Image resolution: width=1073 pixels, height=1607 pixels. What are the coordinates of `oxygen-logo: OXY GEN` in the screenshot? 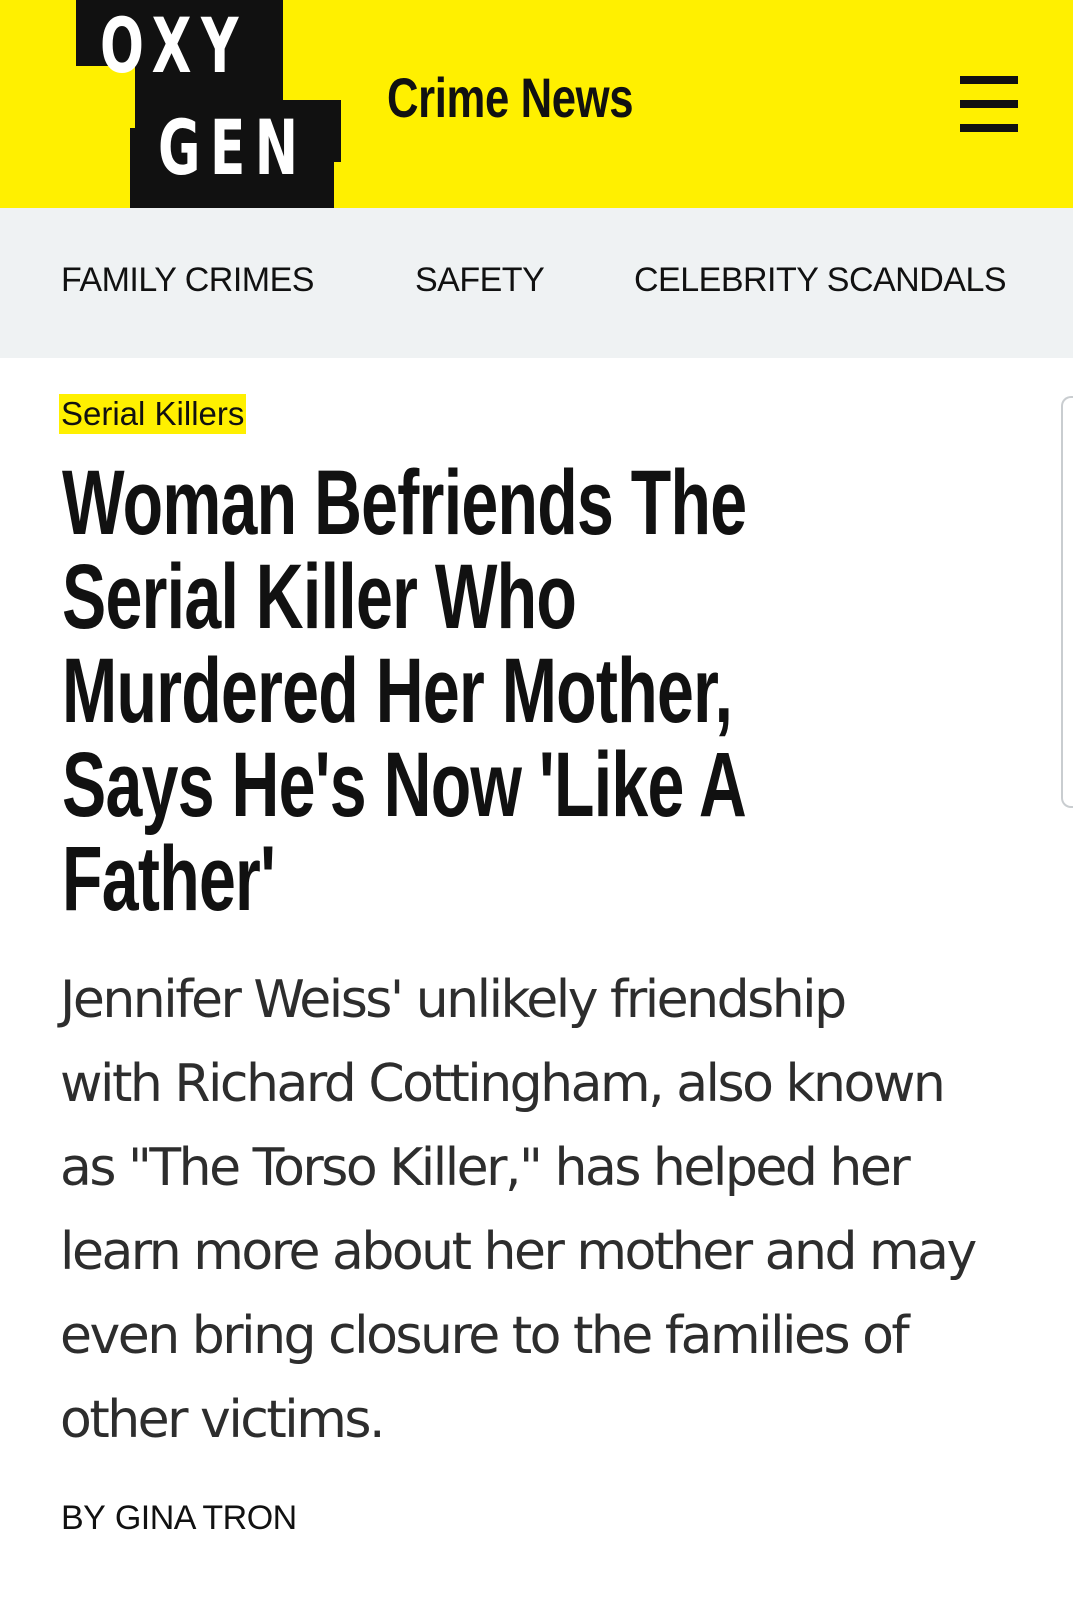 It's located at (180, 104).